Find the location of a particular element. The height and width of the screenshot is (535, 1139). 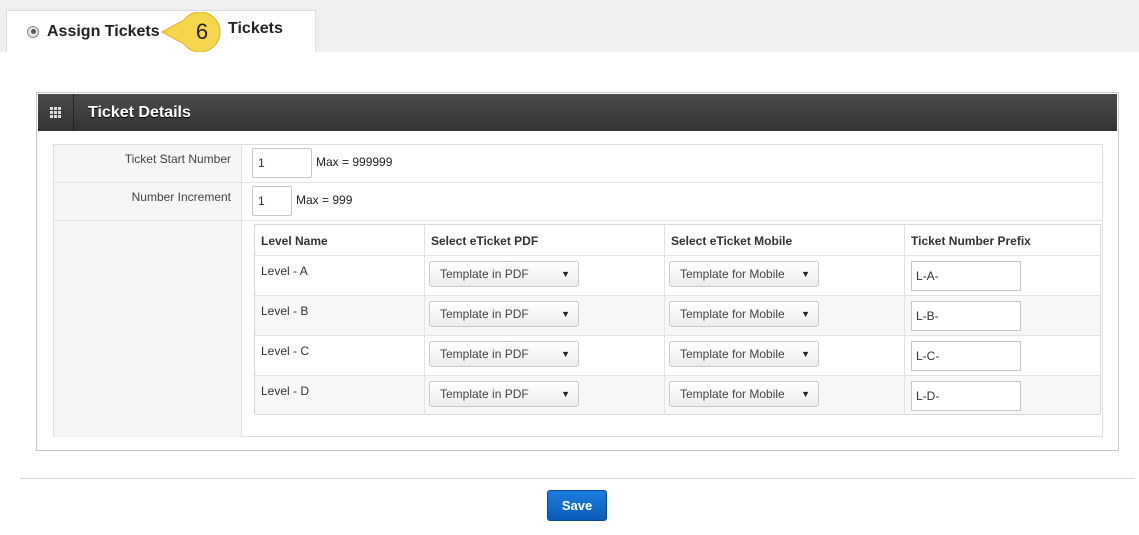

start-number-label: Ticket Start Number is located at coordinates (148, 163).